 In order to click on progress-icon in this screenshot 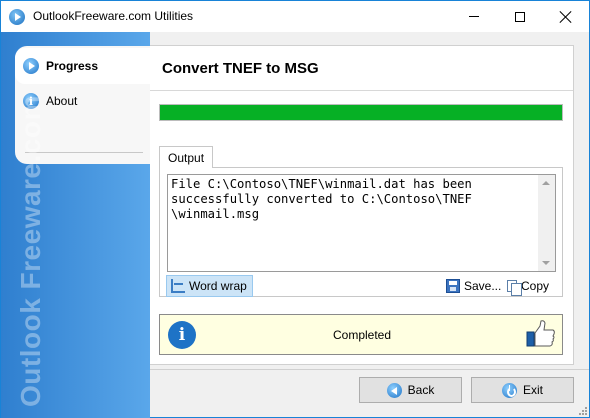, I will do `click(31, 66)`.